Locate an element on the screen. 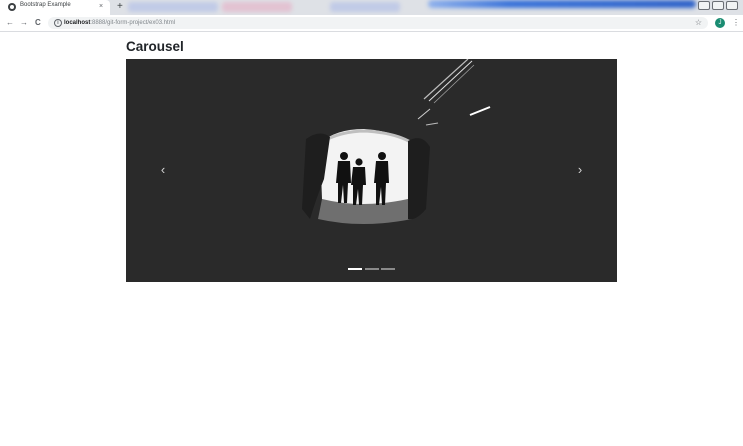 The image size is (743, 446). carousel-next-button: › is located at coordinates (580, 170).